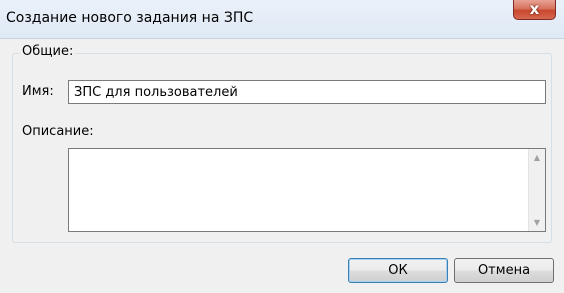 This screenshot has height=293, width=564. I want to click on name-input, so click(307, 92).